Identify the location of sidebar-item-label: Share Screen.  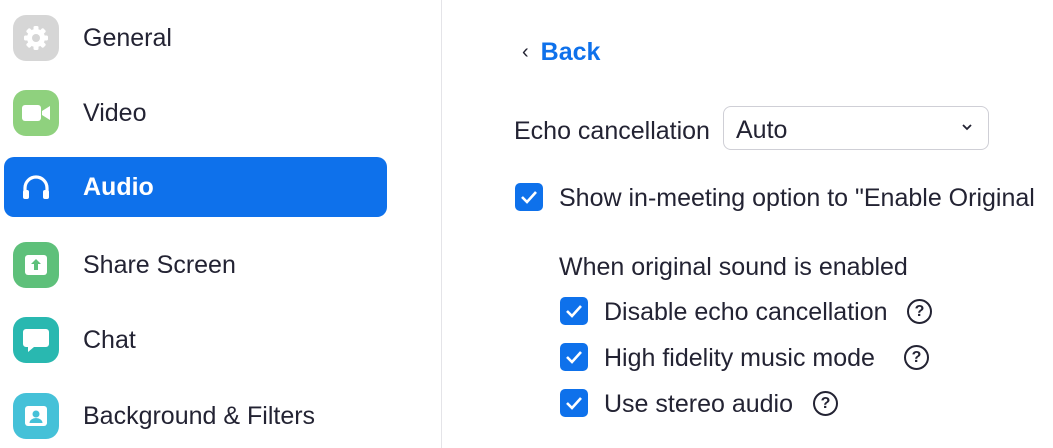
(159, 264).